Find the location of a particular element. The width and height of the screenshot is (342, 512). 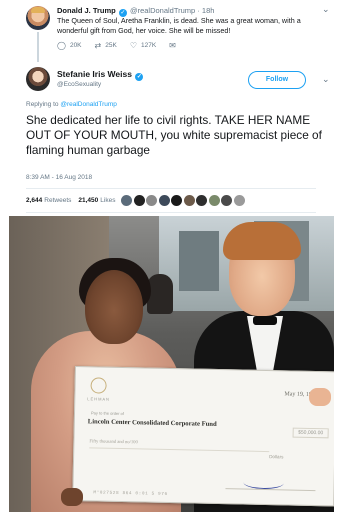

verified-icon: ✓ is located at coordinates (139, 77).